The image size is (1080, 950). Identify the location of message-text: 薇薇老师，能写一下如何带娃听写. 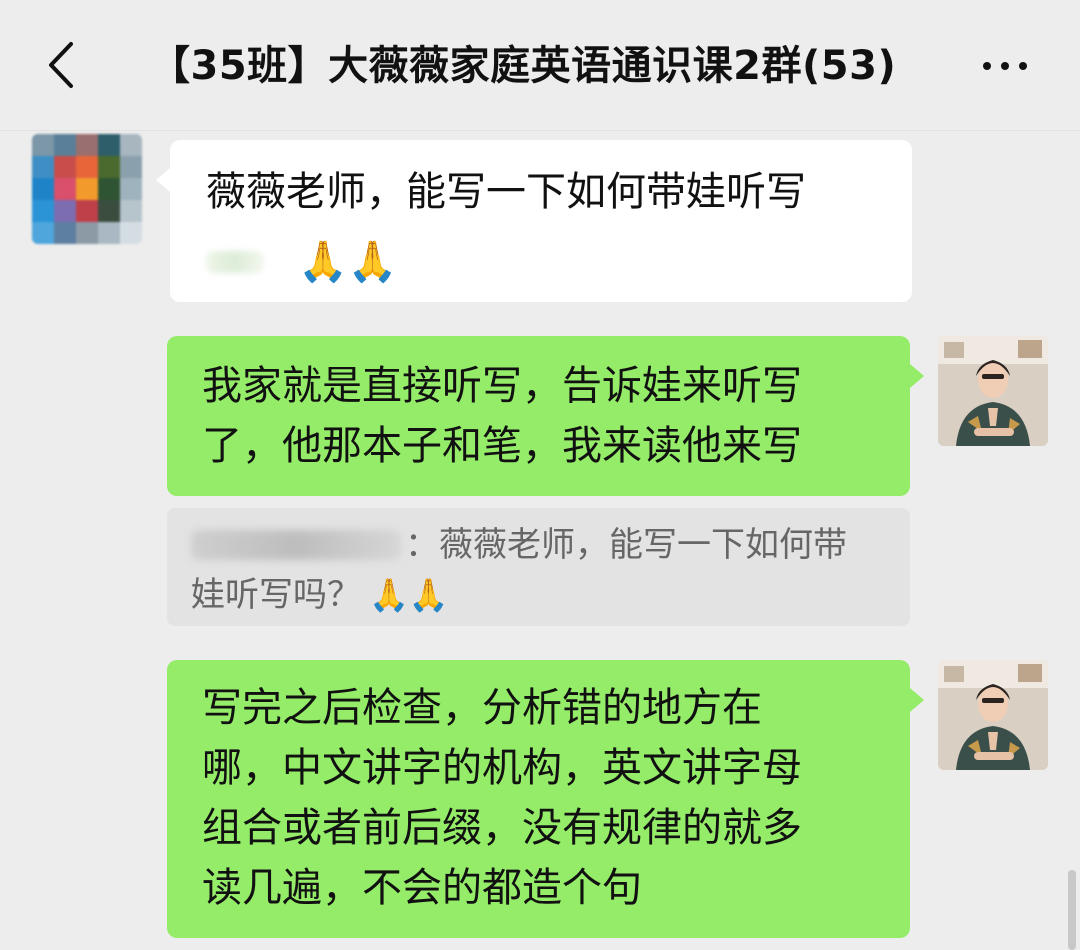
(506, 192).